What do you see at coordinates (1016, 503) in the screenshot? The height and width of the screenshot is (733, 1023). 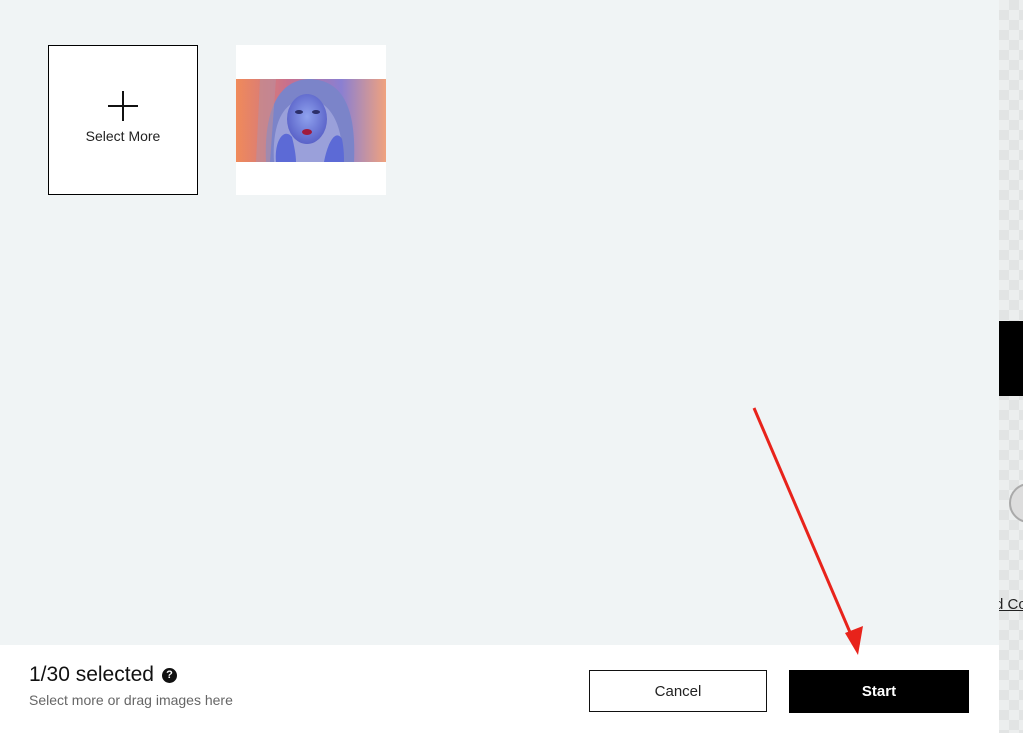 I see `background-avatar` at bounding box center [1016, 503].